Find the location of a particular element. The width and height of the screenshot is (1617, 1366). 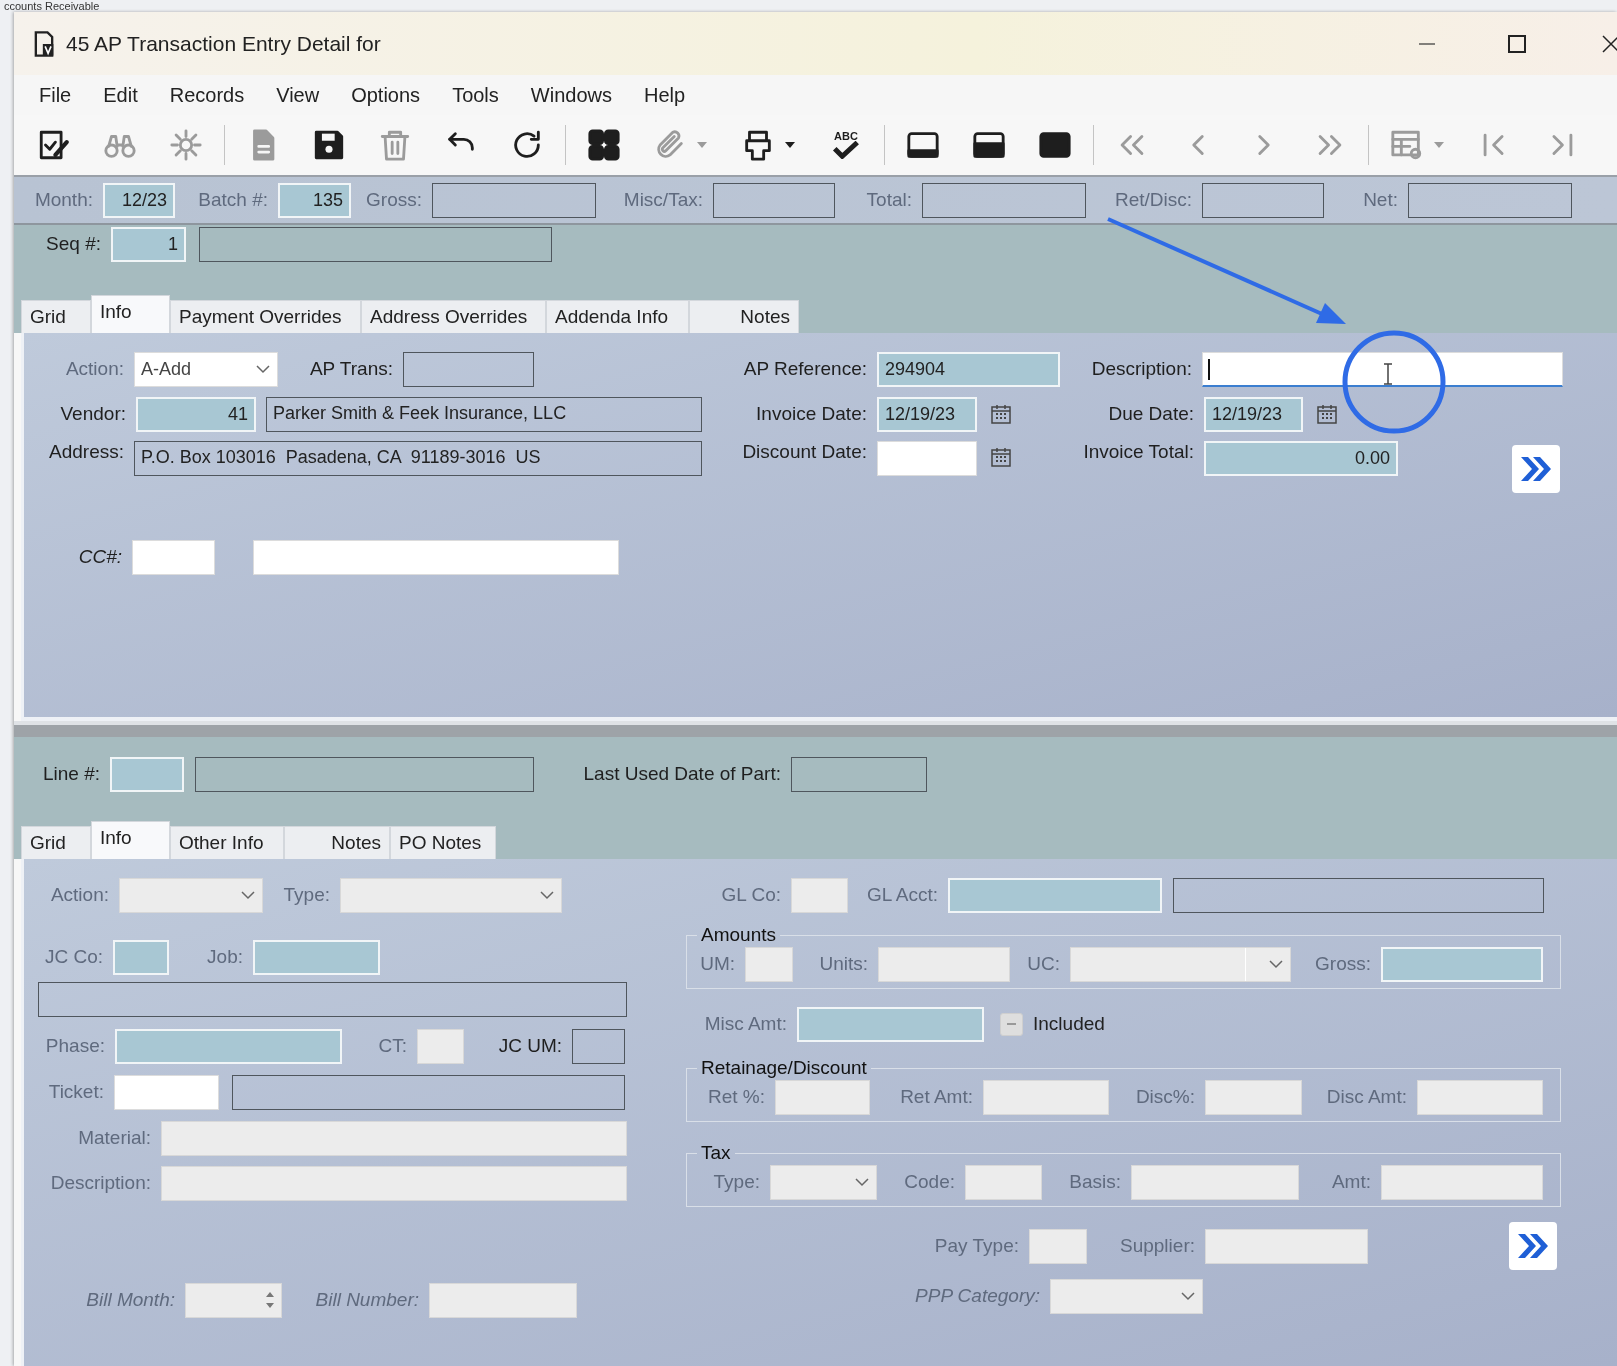

field-label: UM: is located at coordinates (717, 964).